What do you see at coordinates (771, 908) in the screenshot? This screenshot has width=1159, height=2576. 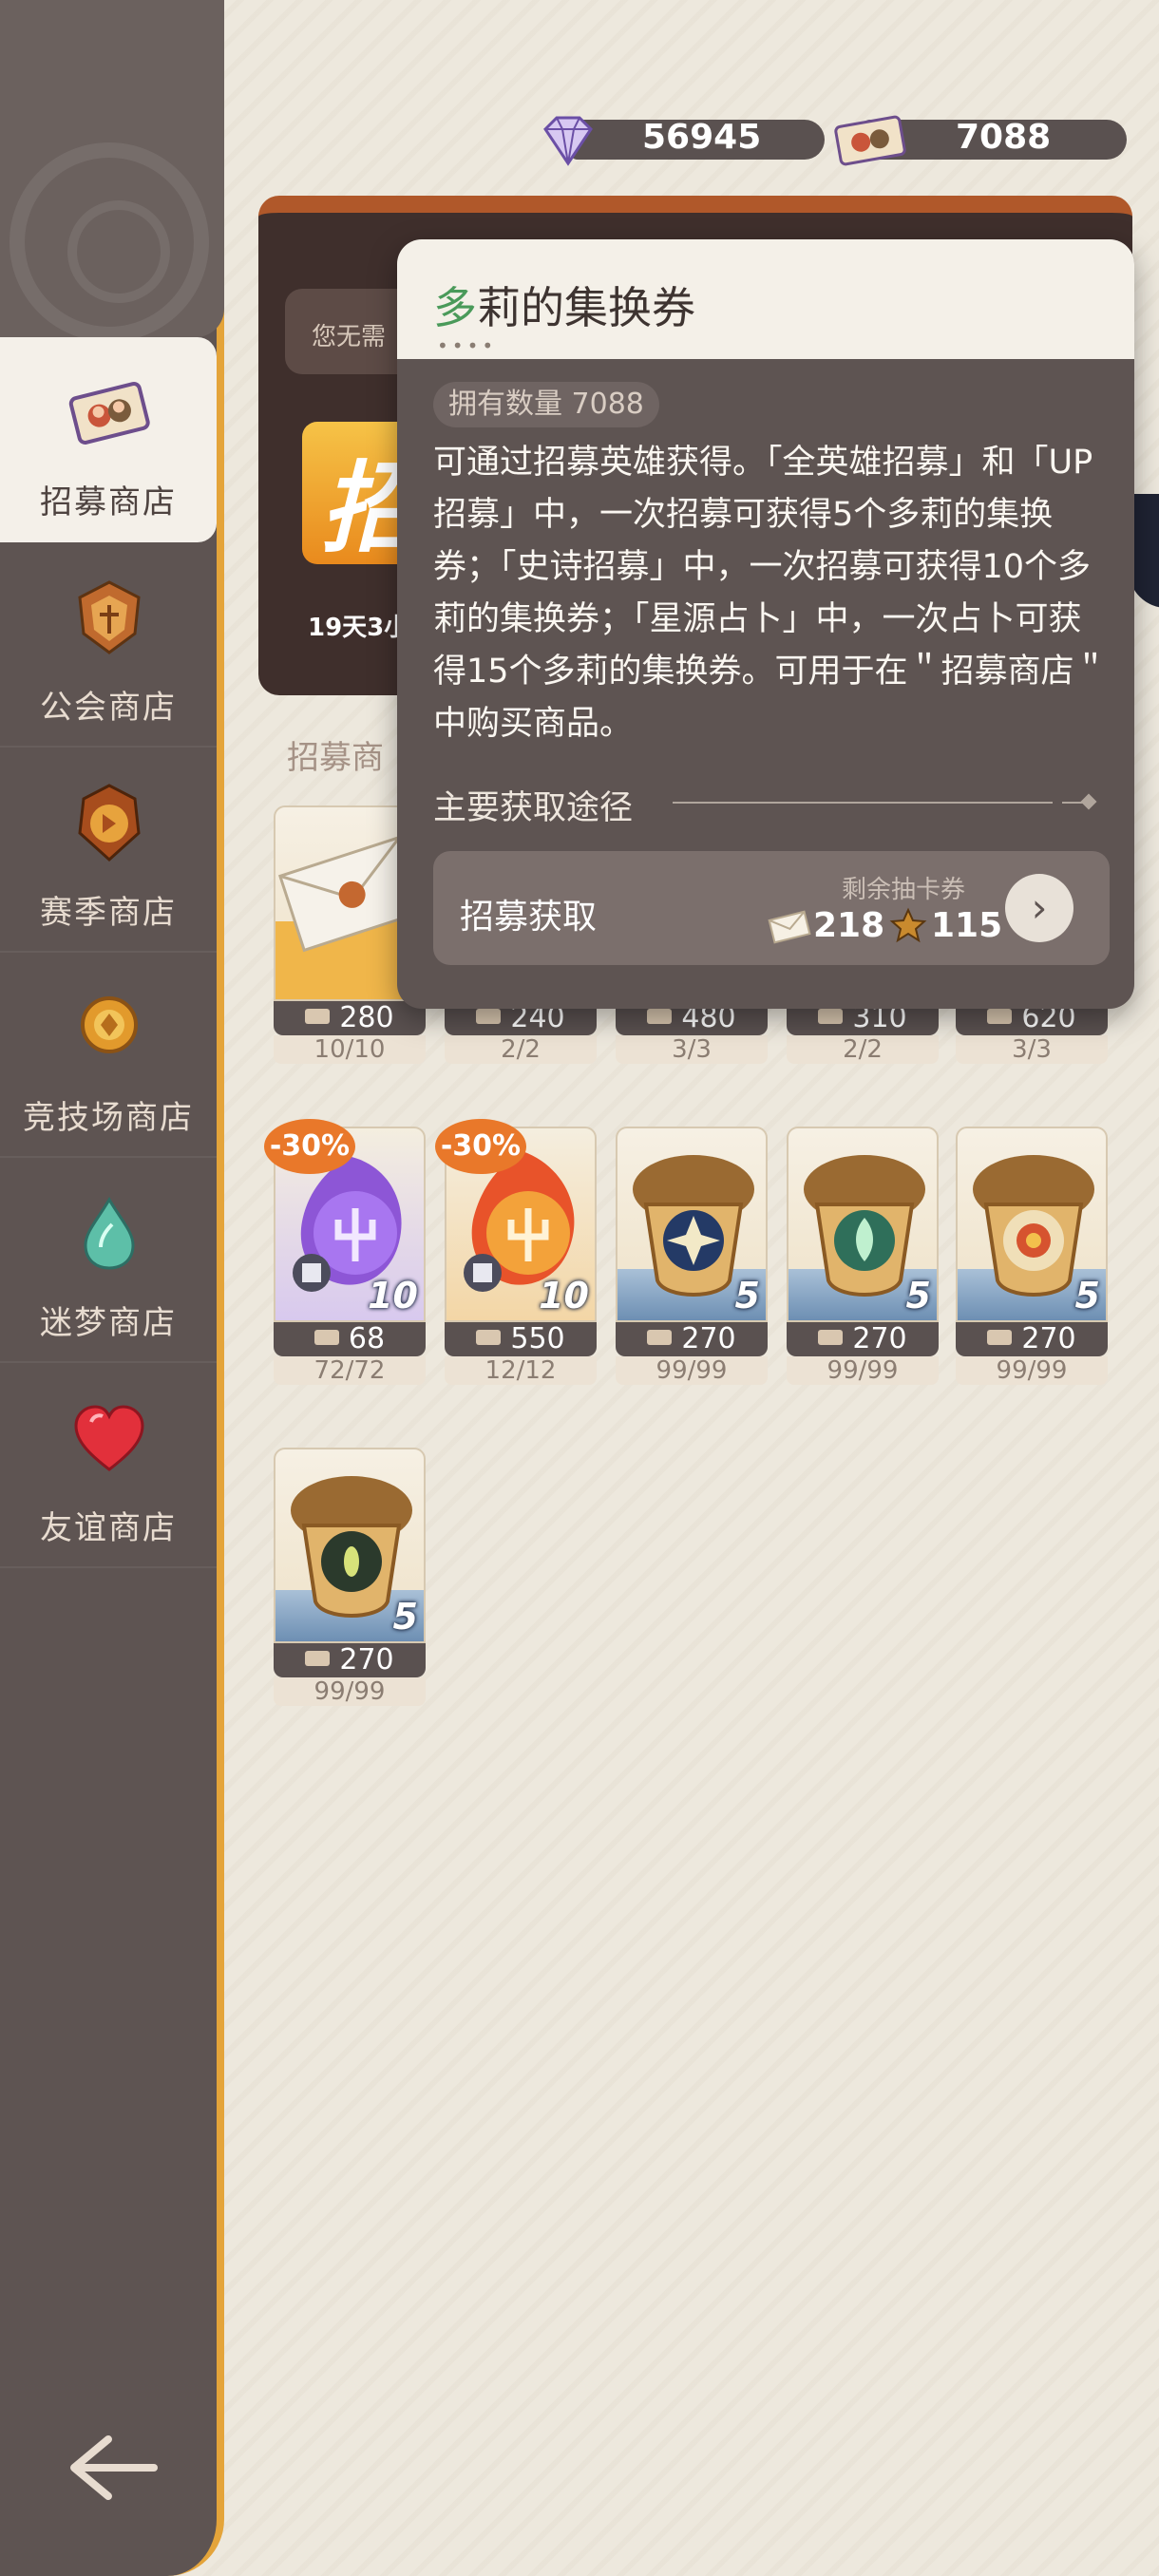 I see `source-recruit-row: 招募获取 剩余抽卡券 218 115 ›` at bounding box center [771, 908].